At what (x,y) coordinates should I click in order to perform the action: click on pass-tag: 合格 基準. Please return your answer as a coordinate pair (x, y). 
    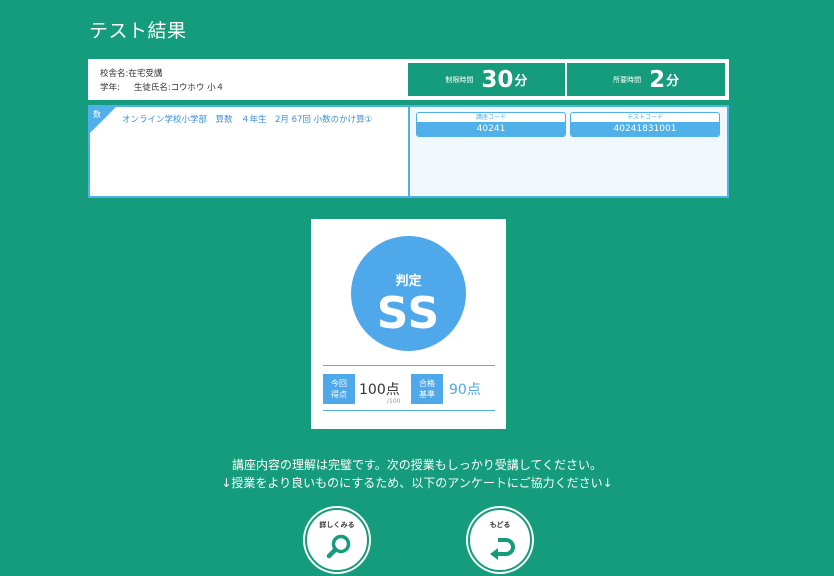
    Looking at the image, I should click on (427, 389).